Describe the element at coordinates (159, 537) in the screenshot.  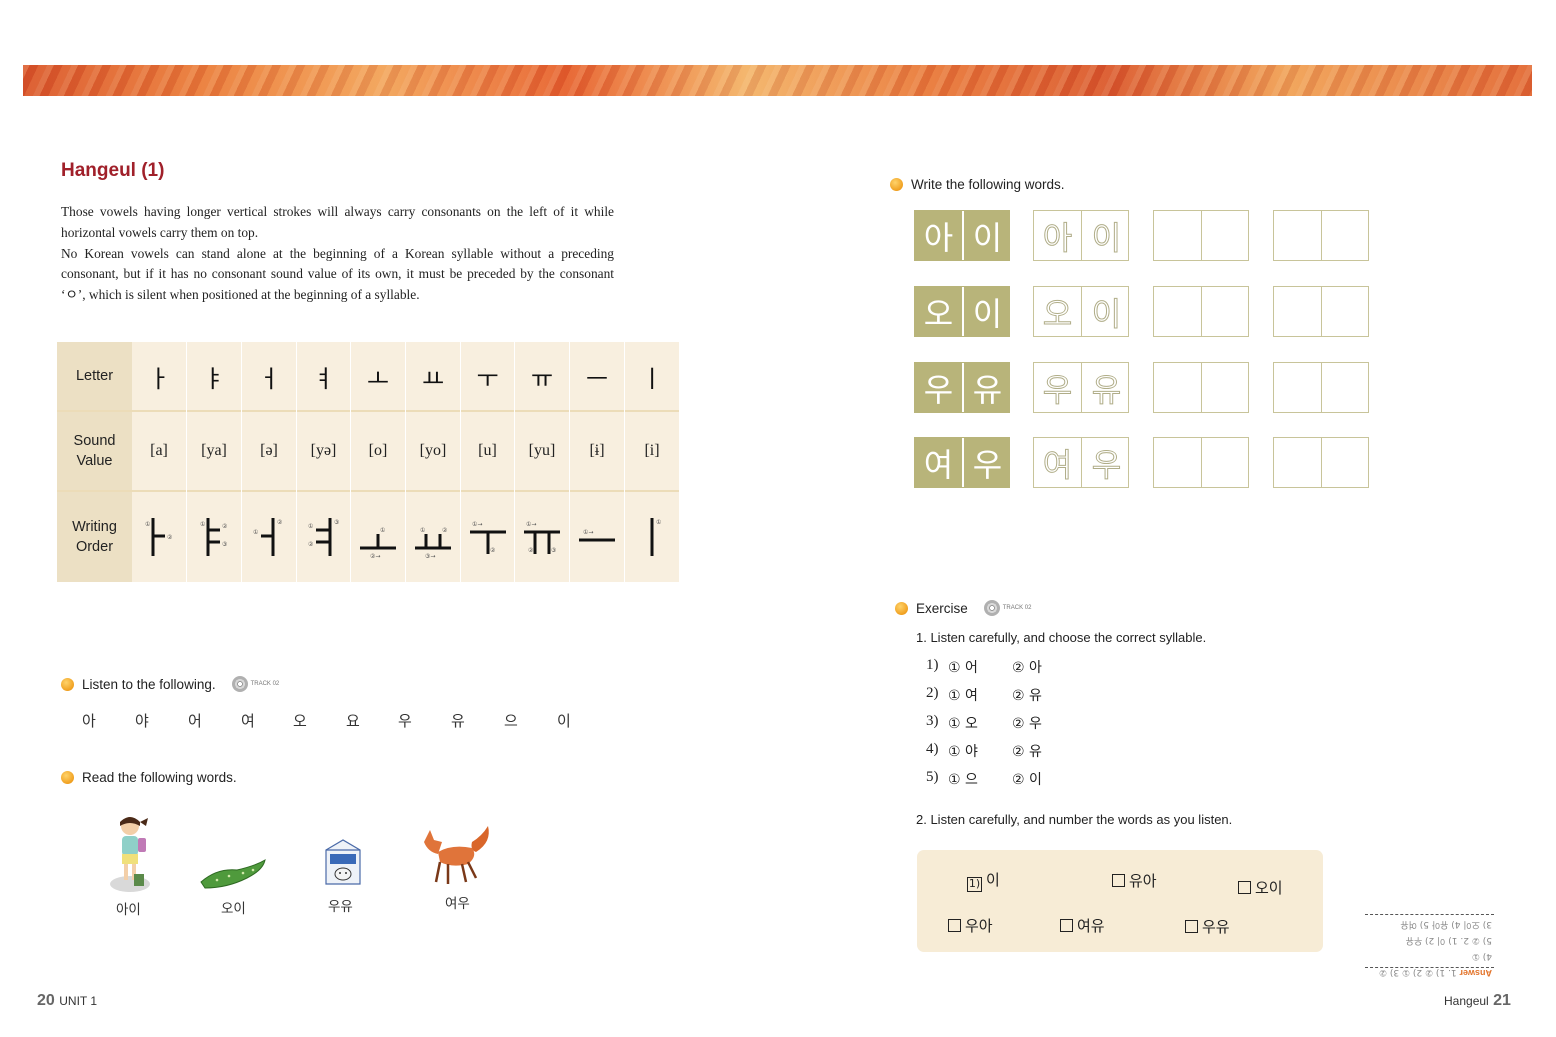
I see `stroke-order-diagram: ①②` at that location.